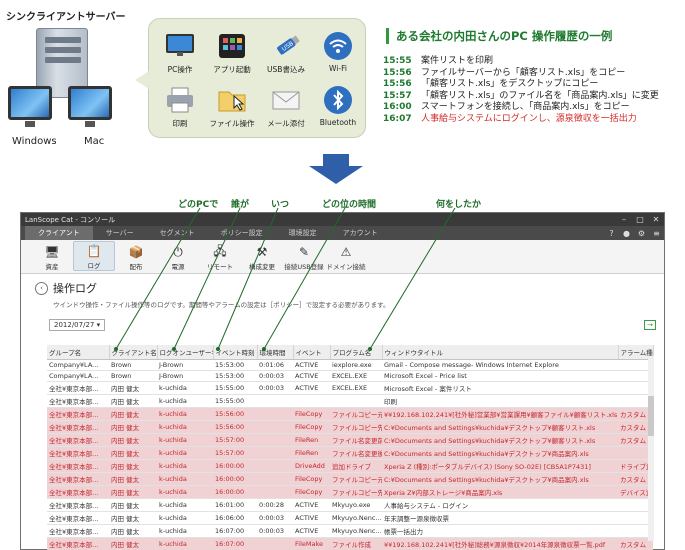  Describe the element at coordinates (650, 325) in the screenshot. I see `export-icon: →` at that location.